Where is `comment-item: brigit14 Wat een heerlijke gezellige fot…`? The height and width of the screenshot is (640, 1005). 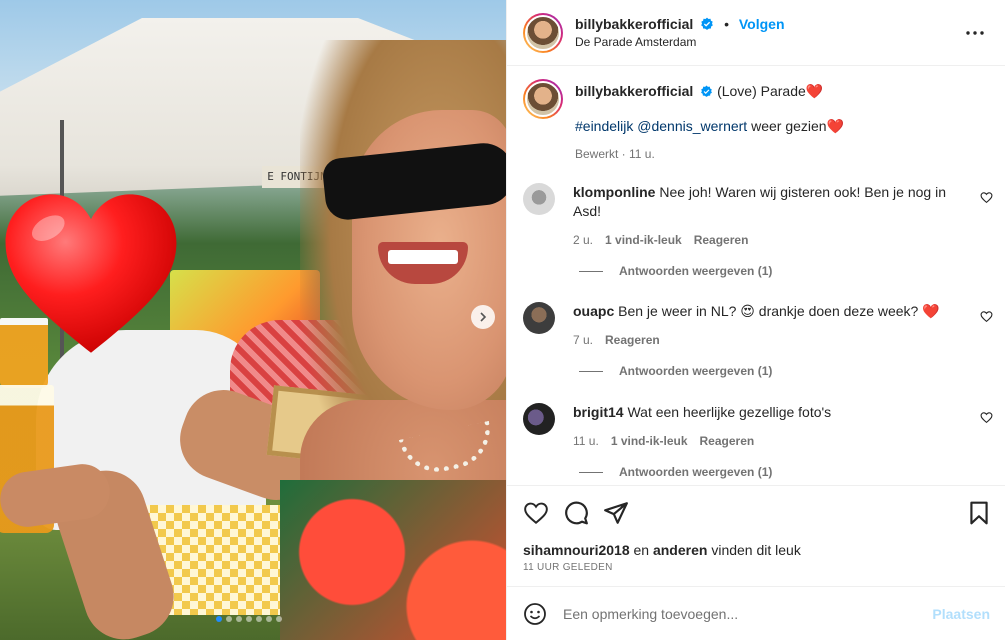
comment-item: brigit14 Wat een heerlijke gezellige fot… is located at coordinates (758, 427).